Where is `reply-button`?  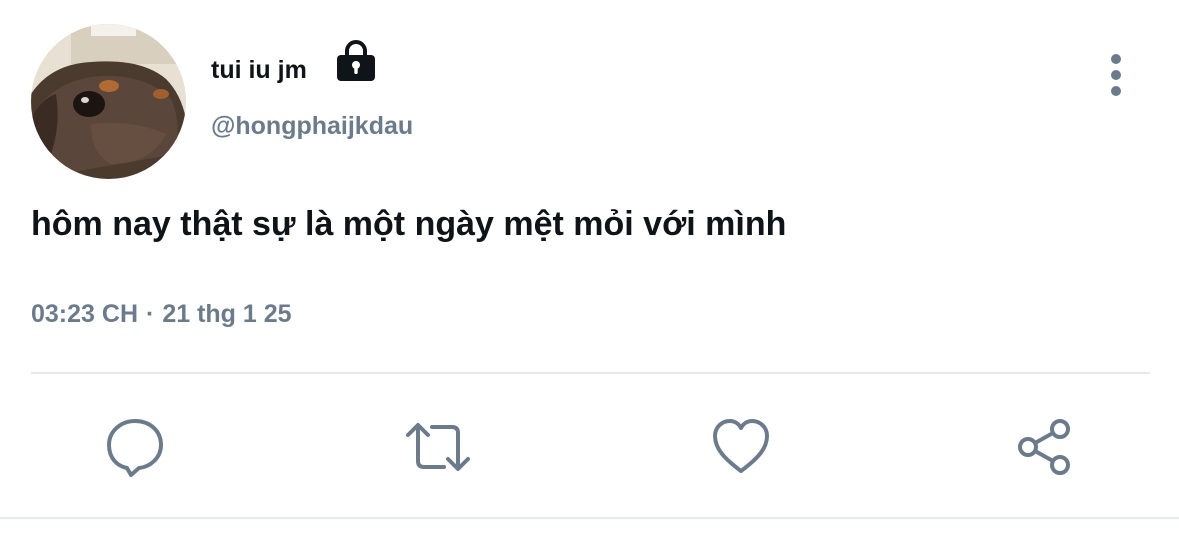 reply-button is located at coordinates (135, 447).